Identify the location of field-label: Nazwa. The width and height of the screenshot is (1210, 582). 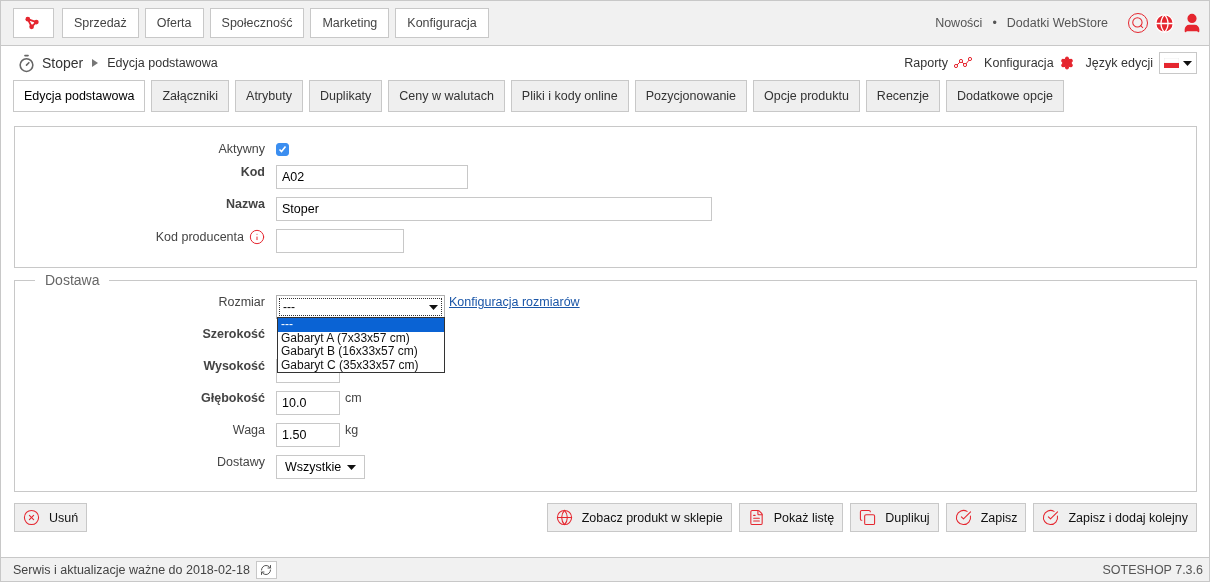
(245, 204).